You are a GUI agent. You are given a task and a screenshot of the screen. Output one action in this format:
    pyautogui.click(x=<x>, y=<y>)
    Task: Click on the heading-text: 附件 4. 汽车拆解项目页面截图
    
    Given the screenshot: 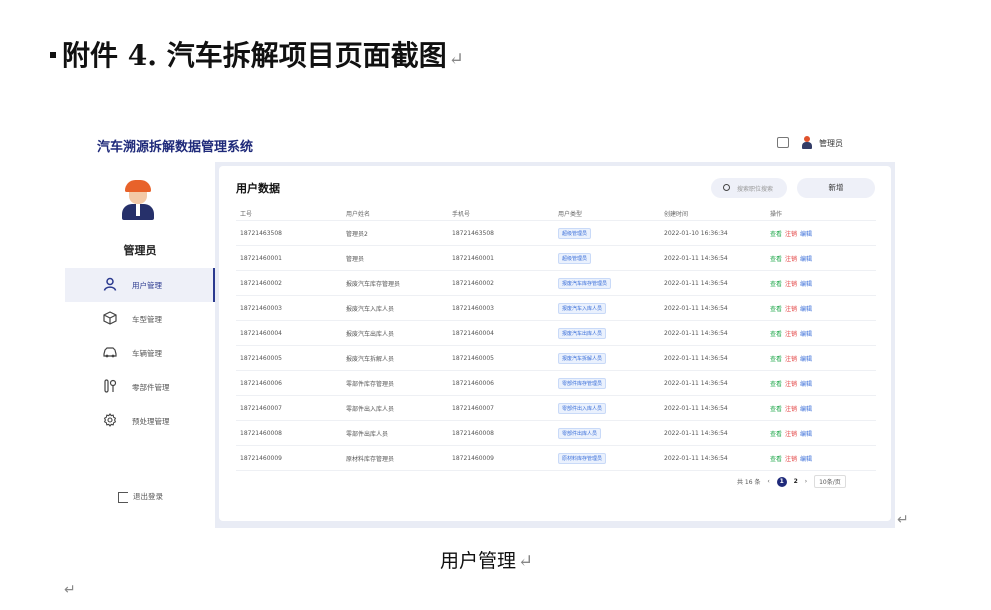 What is the action you would take?
    pyautogui.click(x=254, y=55)
    